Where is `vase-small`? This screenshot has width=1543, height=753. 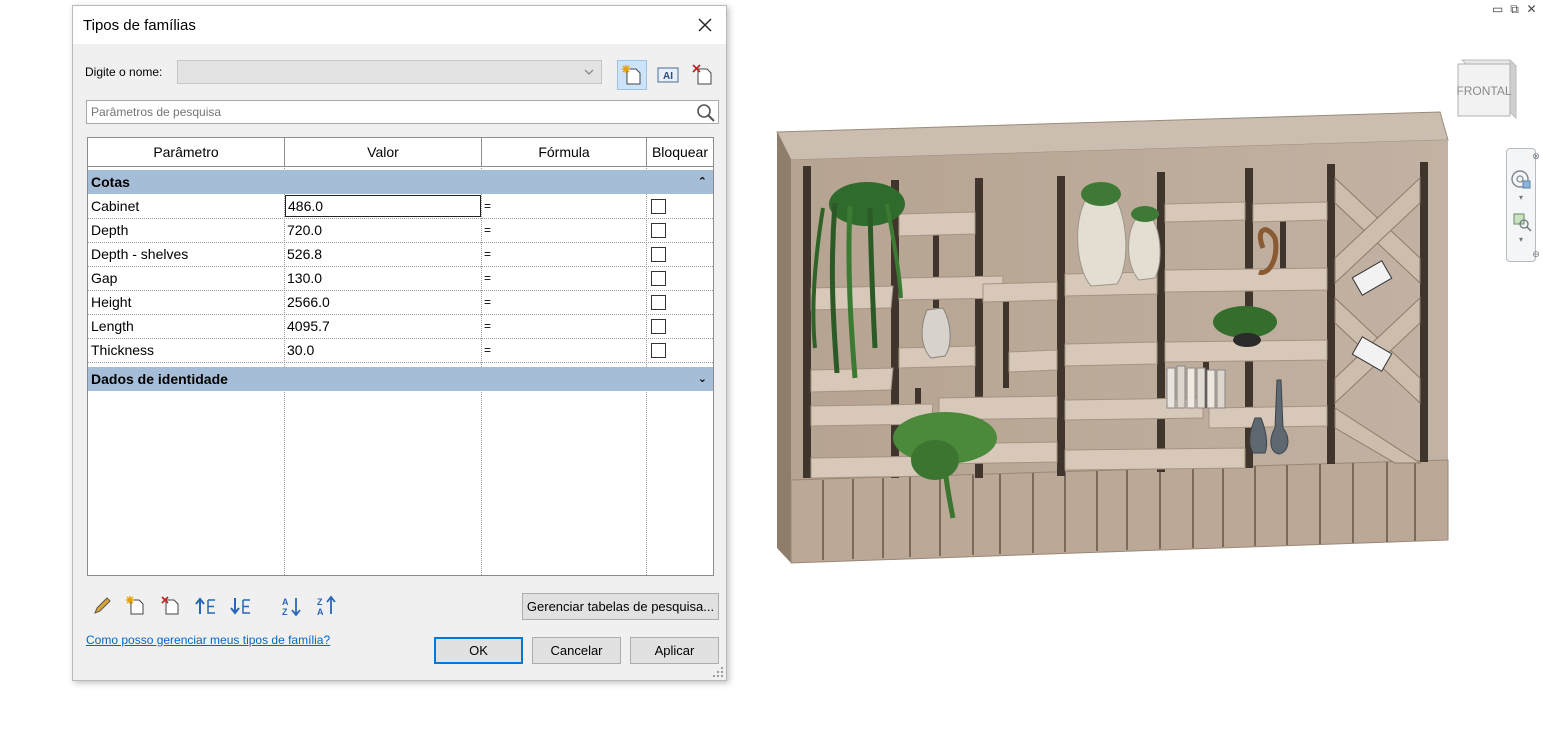 vase-small is located at coordinates (936, 333).